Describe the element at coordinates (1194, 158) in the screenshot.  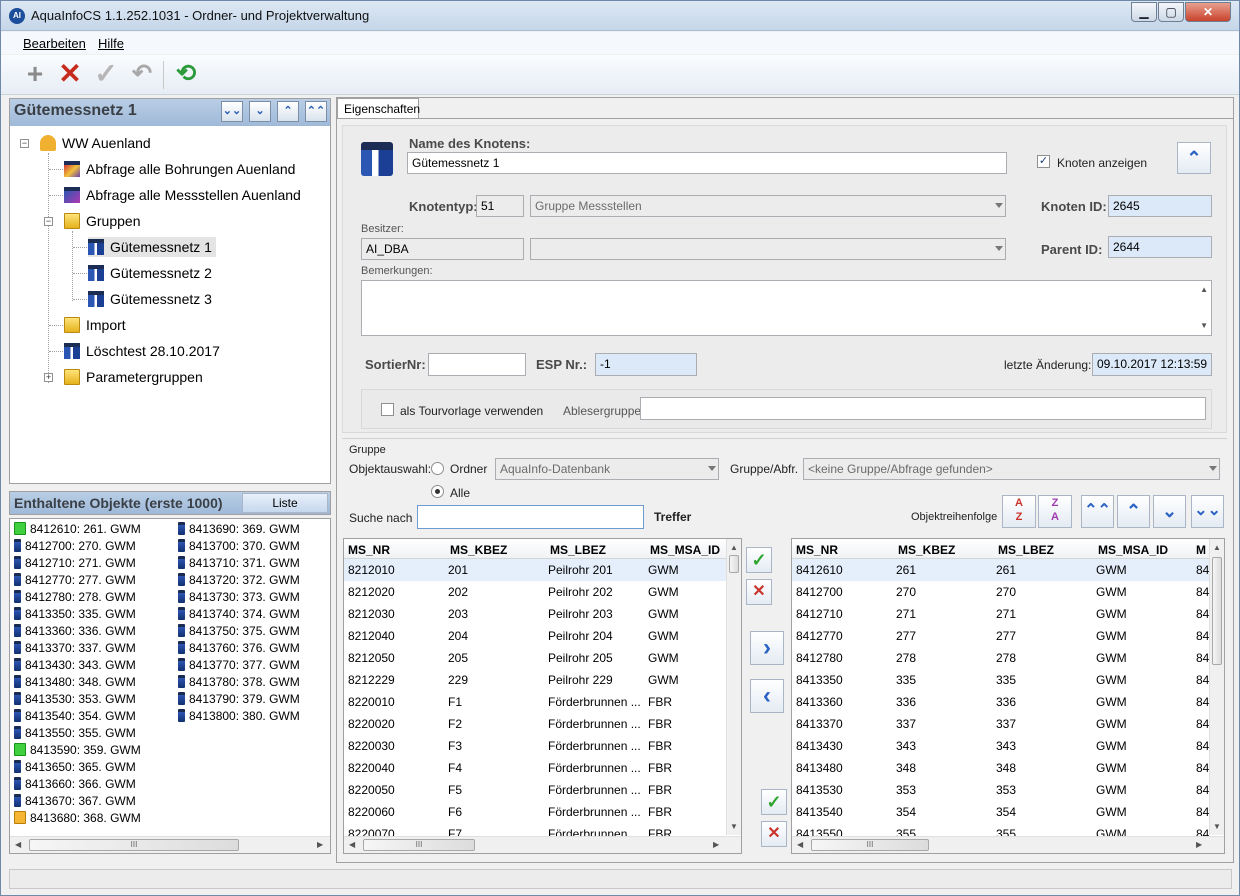
I see `collapse-form-button: ⌃` at that location.